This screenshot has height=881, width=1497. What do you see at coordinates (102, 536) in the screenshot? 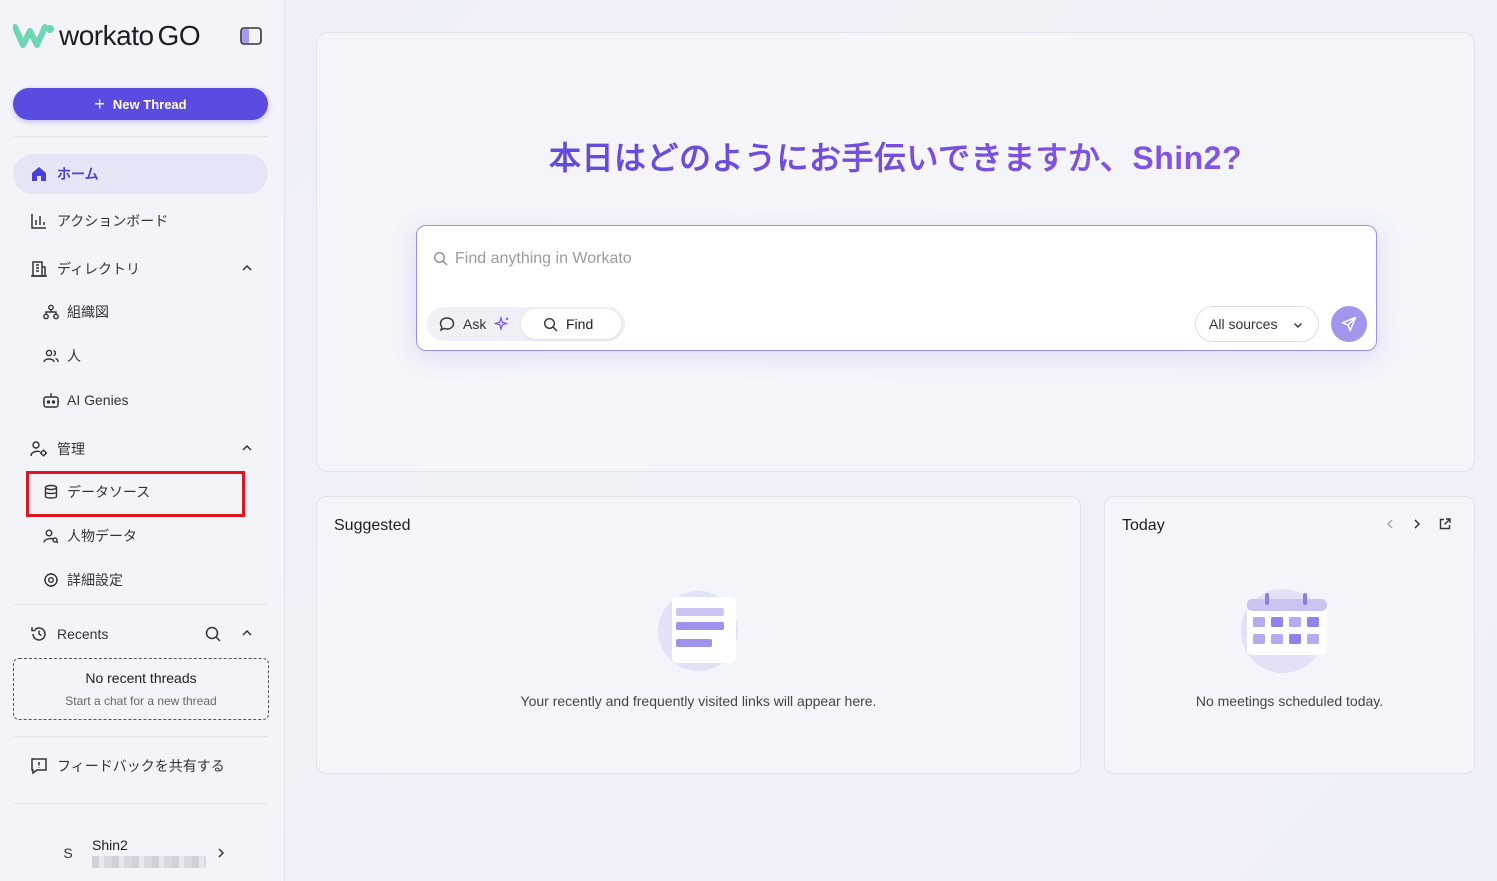
I see `nav-person-data-label: 人物データ` at bounding box center [102, 536].